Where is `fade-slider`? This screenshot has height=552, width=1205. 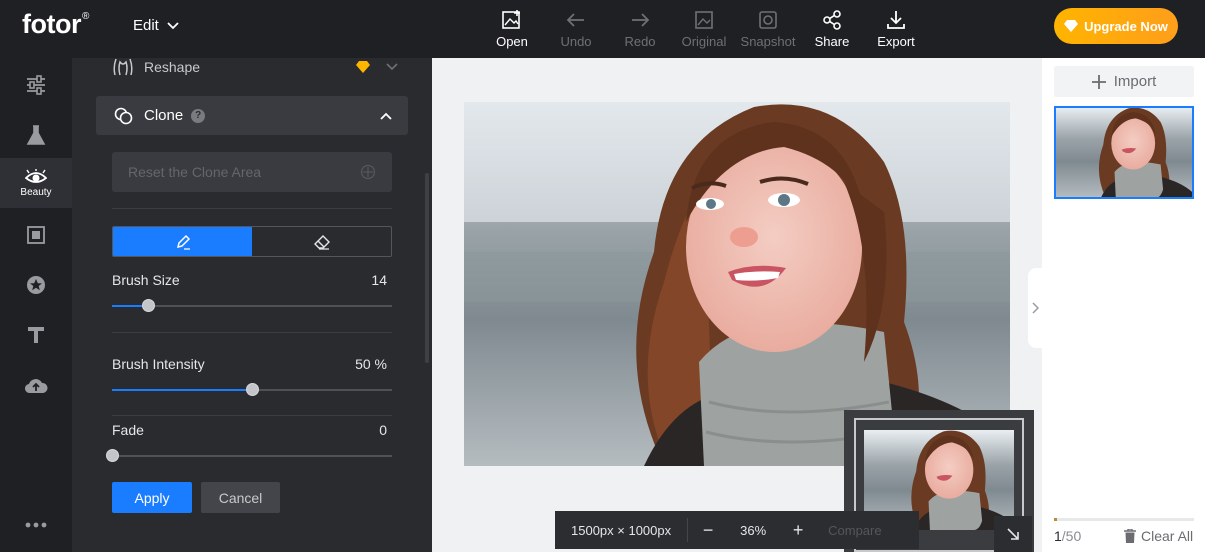 fade-slider is located at coordinates (249, 455).